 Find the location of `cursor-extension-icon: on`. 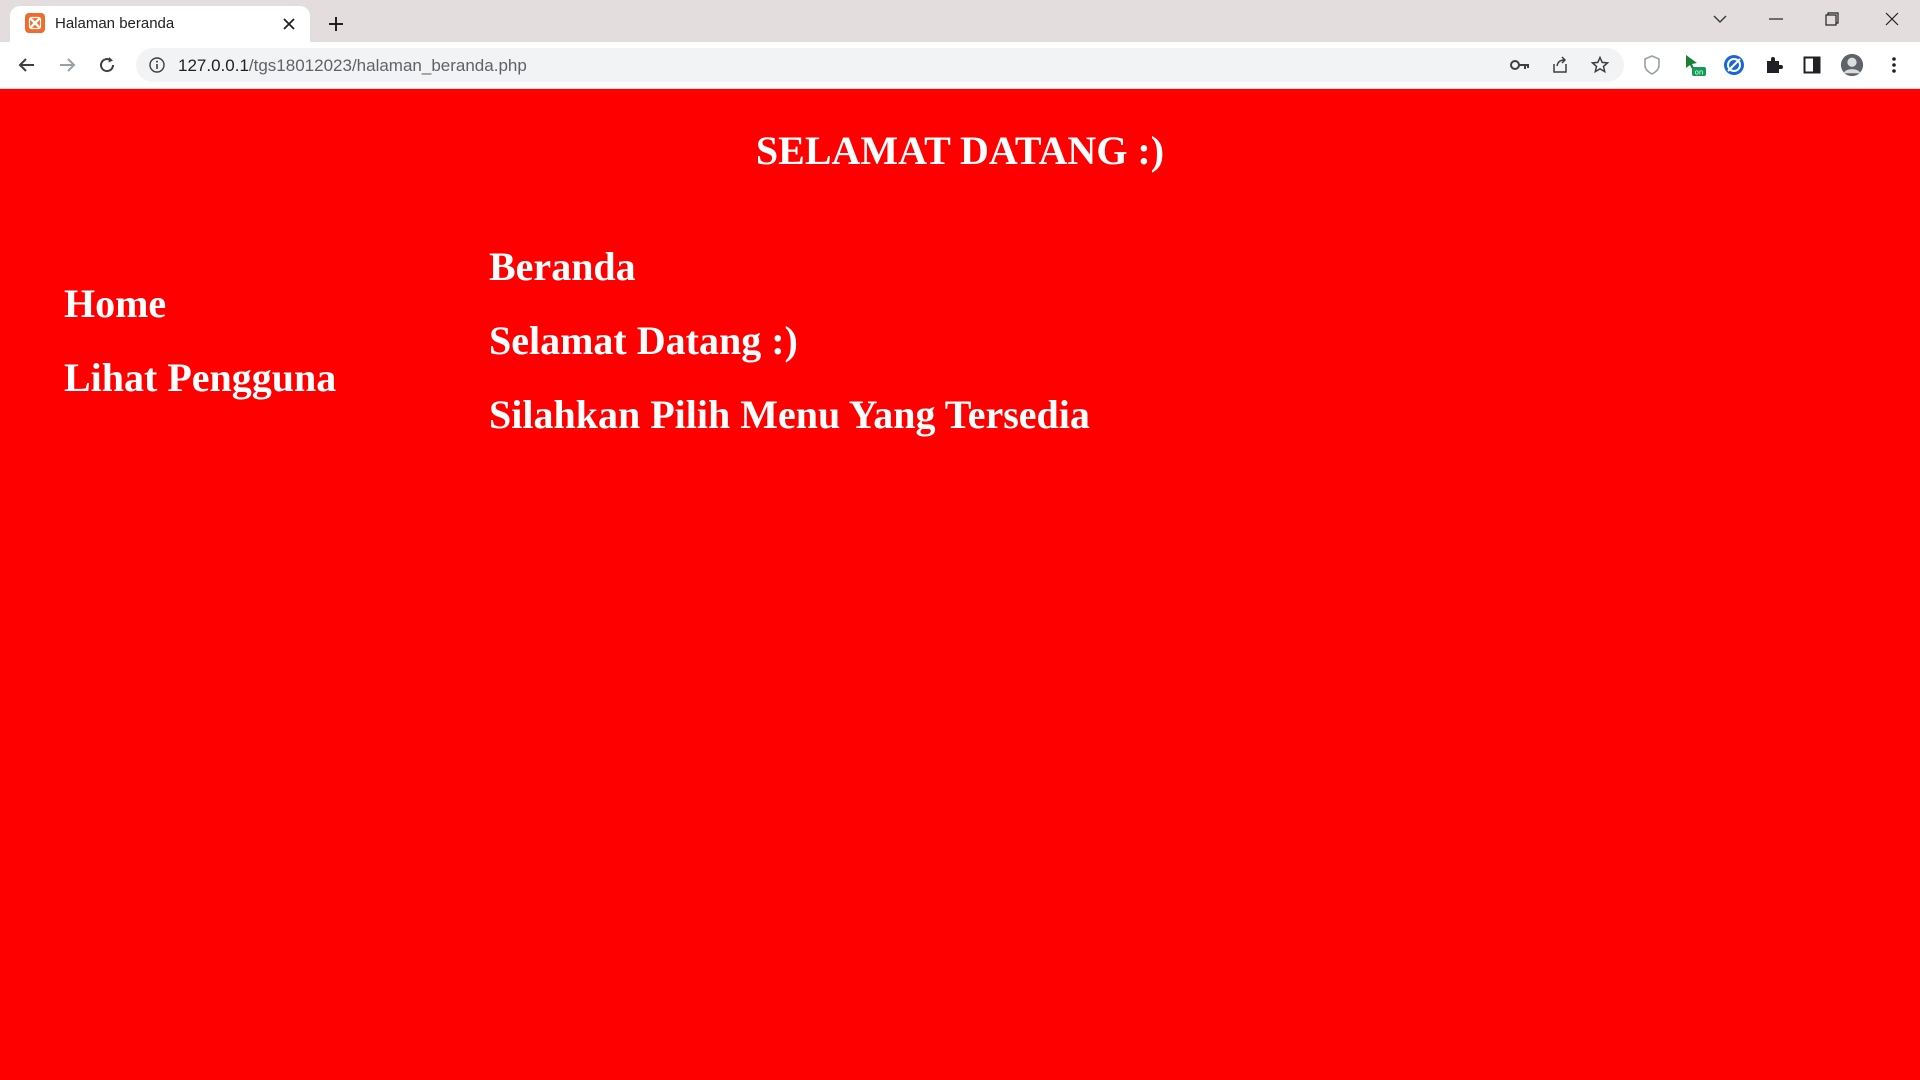

cursor-extension-icon: on is located at coordinates (1695, 65).